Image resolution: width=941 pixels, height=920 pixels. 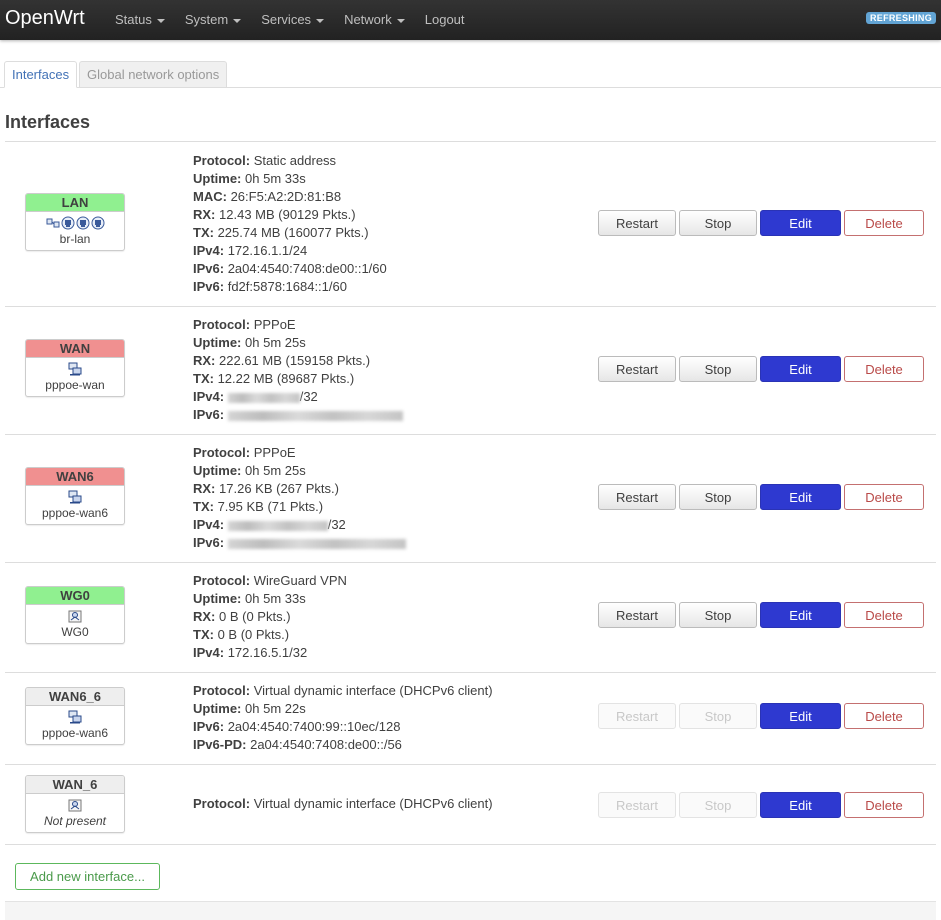 I want to click on status-value: 222.61 MB (159158 Pkts.), so click(x=295, y=360).